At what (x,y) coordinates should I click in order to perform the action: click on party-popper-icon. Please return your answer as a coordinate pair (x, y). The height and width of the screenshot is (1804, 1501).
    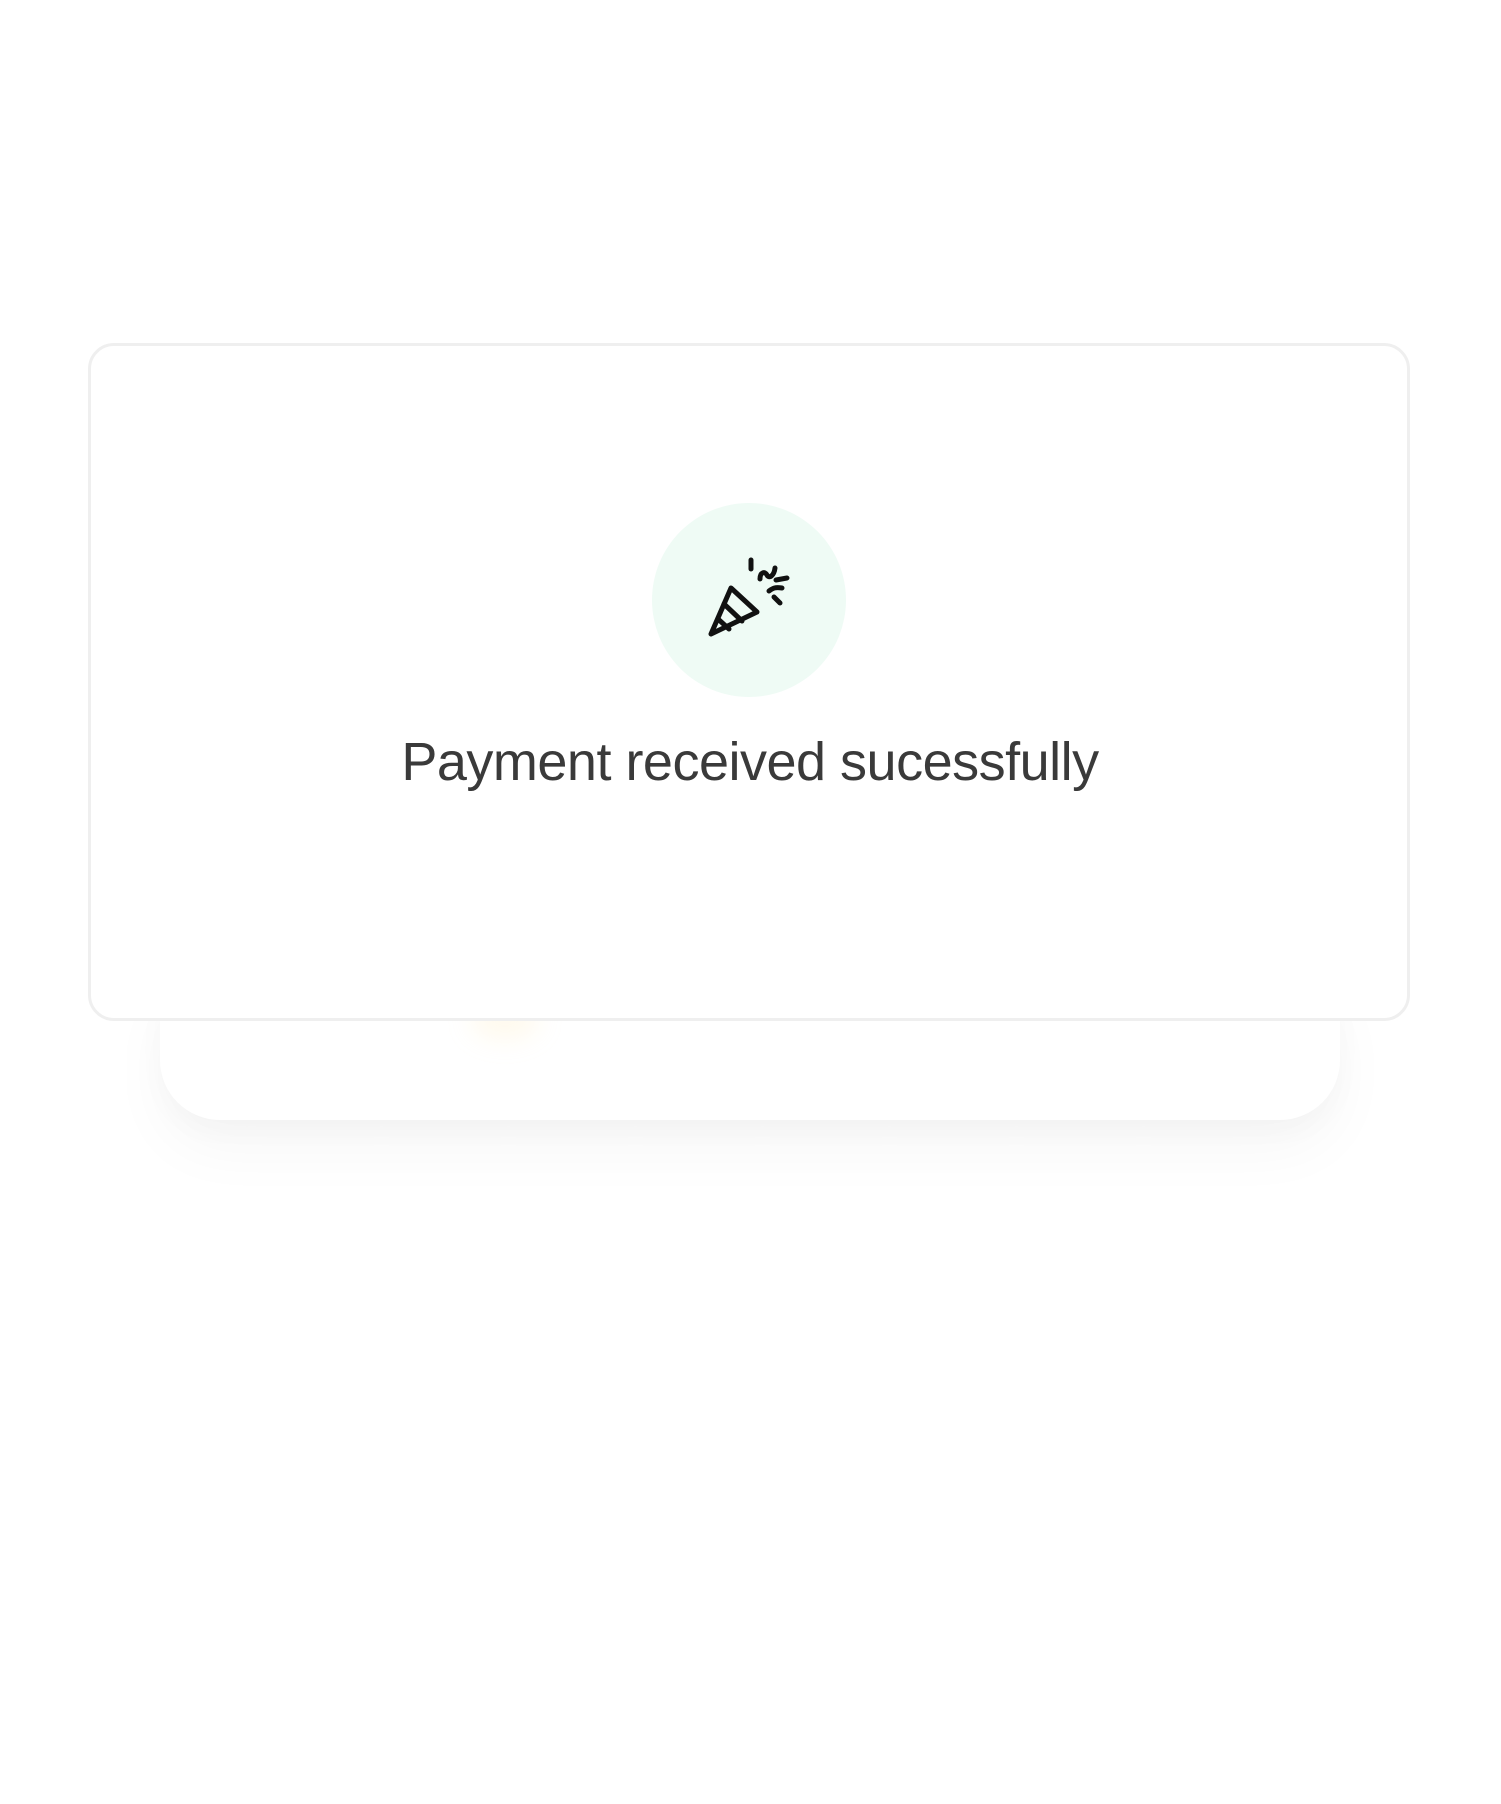
    Looking at the image, I should click on (749, 597).